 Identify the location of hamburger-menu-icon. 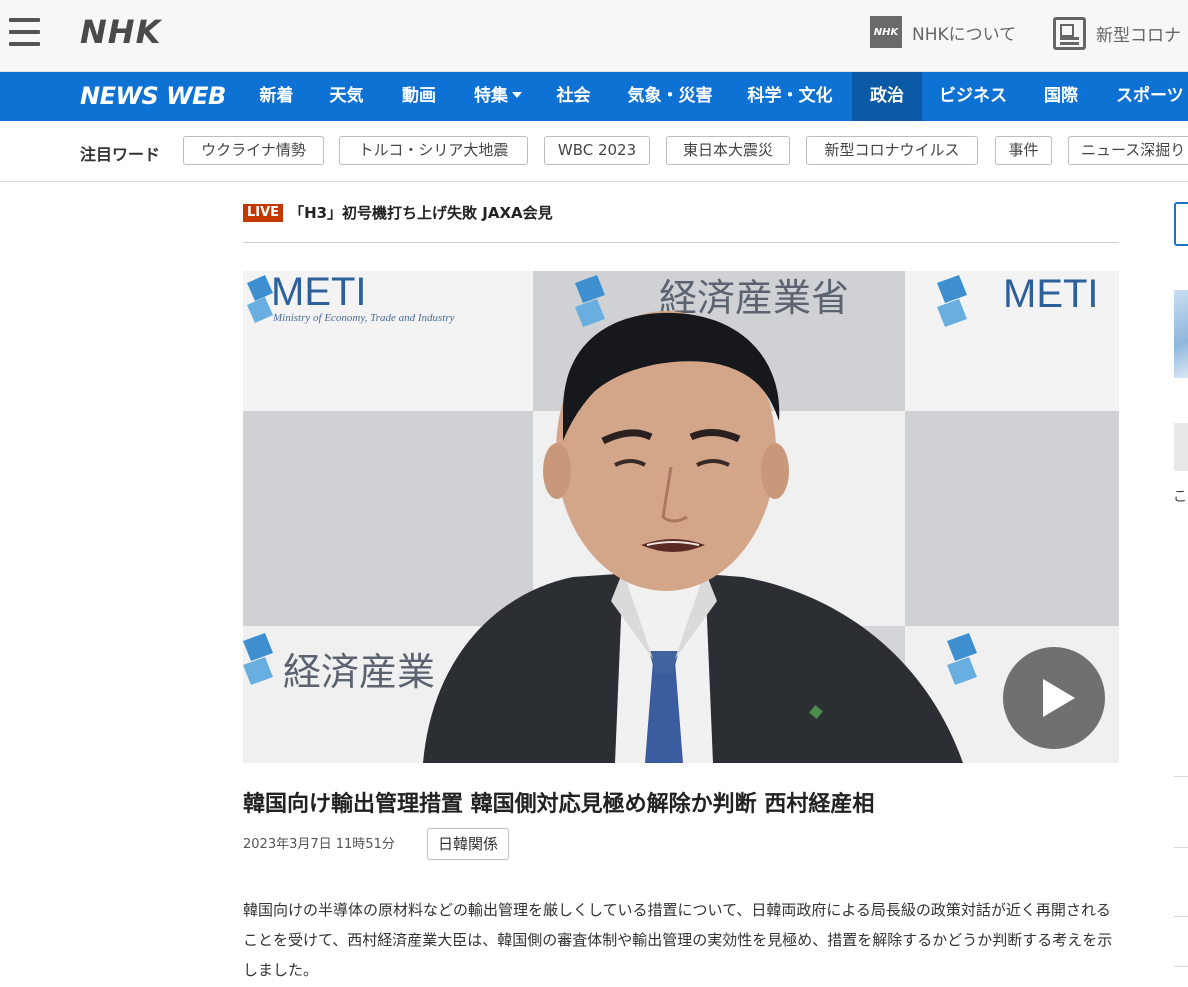
(24, 32).